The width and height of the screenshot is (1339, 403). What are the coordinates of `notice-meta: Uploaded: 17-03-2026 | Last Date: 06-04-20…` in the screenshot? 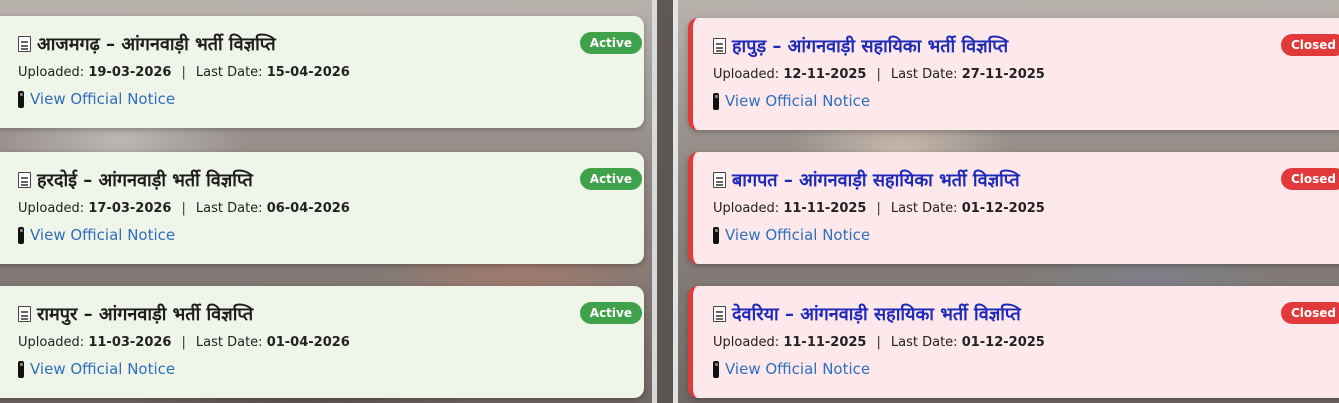 It's located at (184, 208).